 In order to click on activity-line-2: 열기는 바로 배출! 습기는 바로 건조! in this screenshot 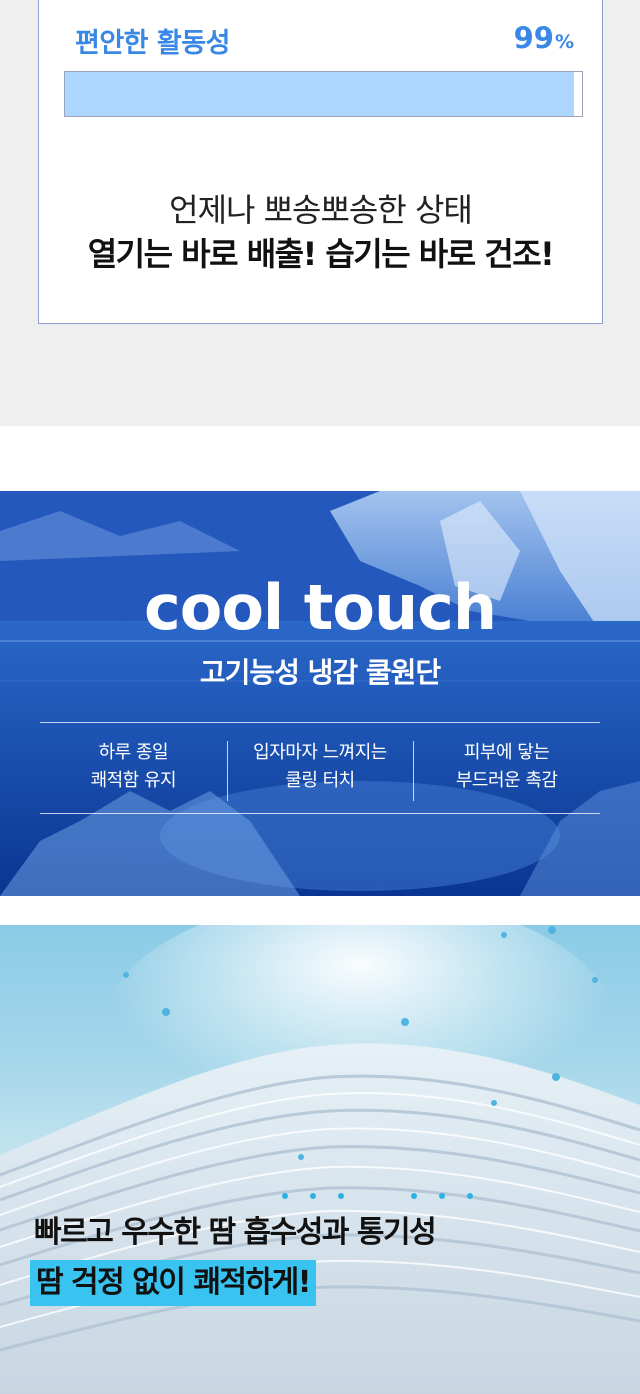, I will do `click(321, 254)`.